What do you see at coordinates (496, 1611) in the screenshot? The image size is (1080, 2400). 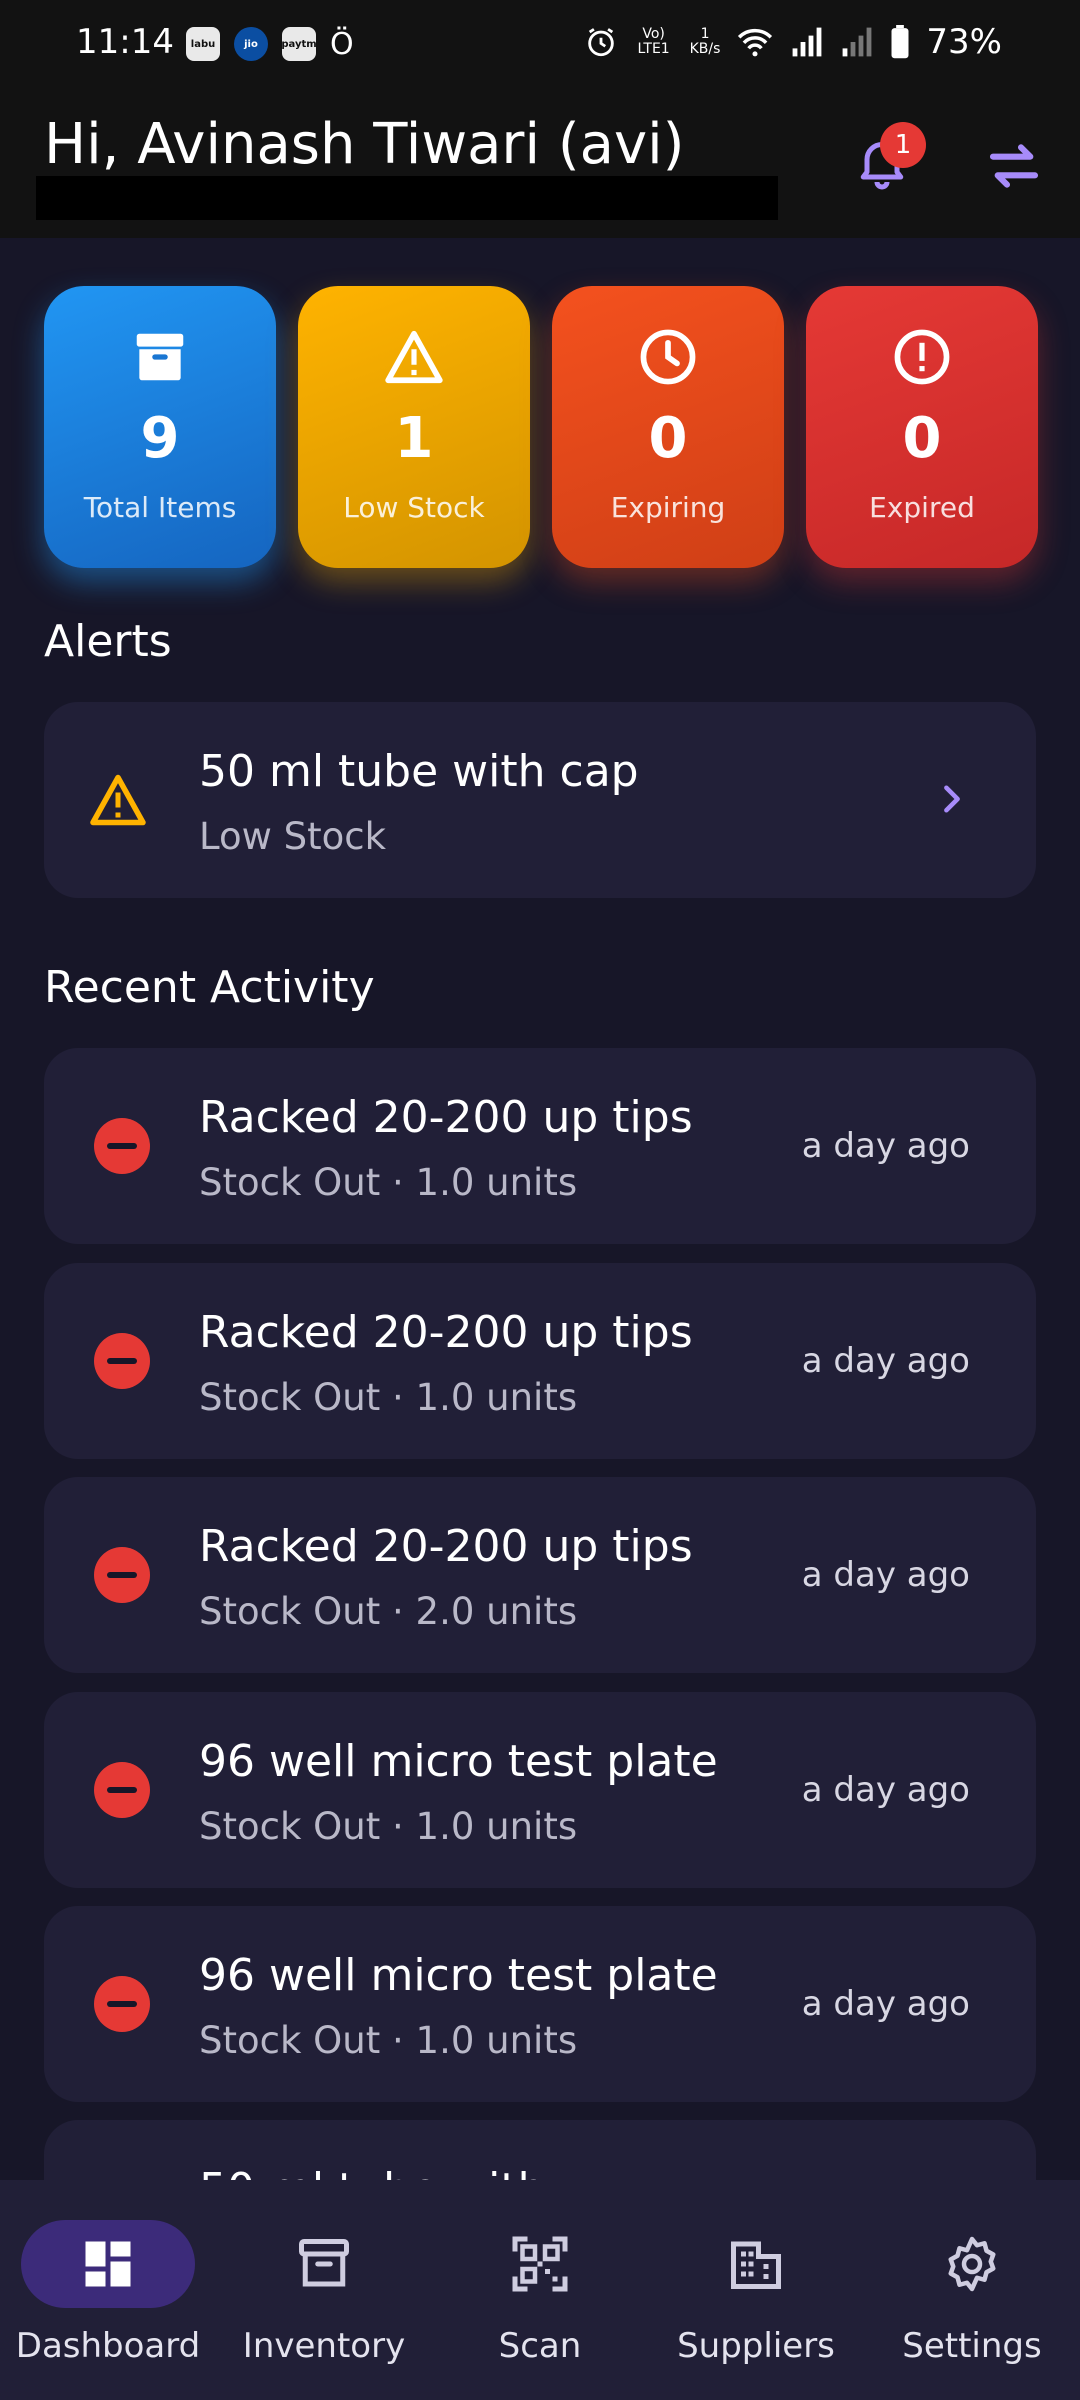 I see `activity-qty: 2.0 units` at bounding box center [496, 1611].